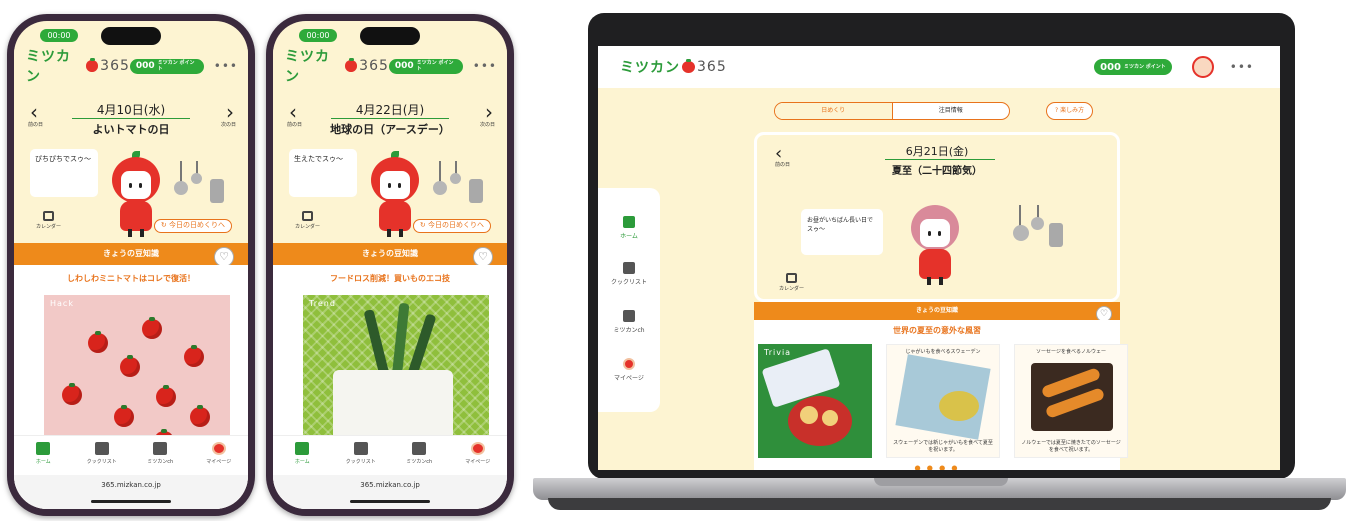  Describe the element at coordinates (629, 322) in the screenshot. I see `sidebar-item-channel: ミツカンch` at that location.